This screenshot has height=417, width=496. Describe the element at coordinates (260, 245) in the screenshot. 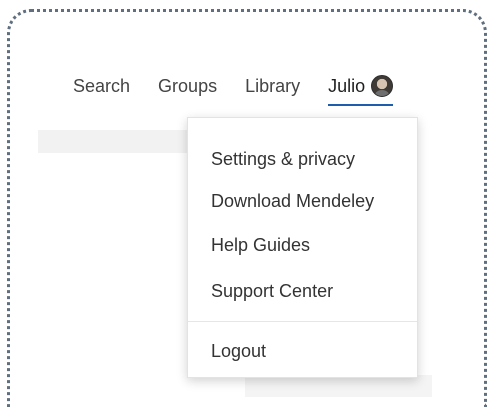

I see `menu-item-help-guides: Help Guides` at that location.